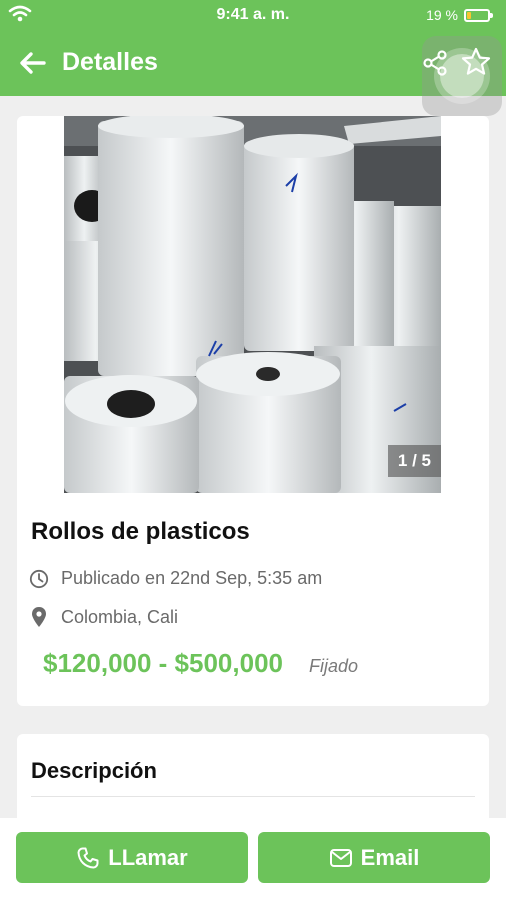 Image resolution: width=506 pixels, height=900 pixels. What do you see at coordinates (253, 15) in the screenshot?
I see `status-bar: 9:41 a. m. 19 %` at bounding box center [253, 15].